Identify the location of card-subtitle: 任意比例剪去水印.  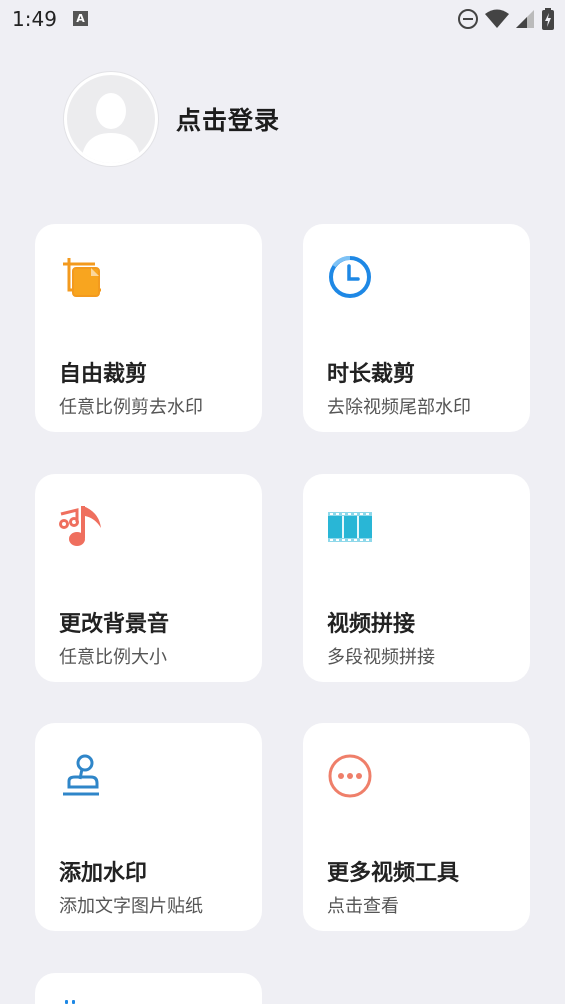
(131, 407).